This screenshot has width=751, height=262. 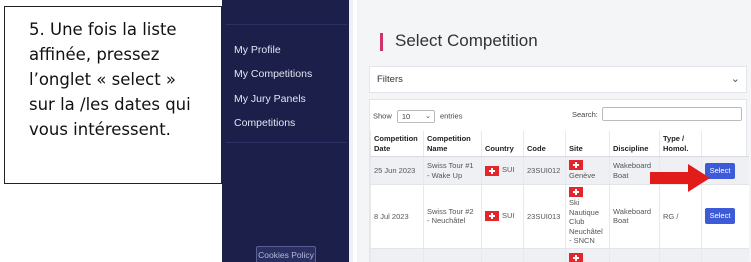 What do you see at coordinates (587, 170) in the screenshot?
I see `cell-site: Genève` at bounding box center [587, 170].